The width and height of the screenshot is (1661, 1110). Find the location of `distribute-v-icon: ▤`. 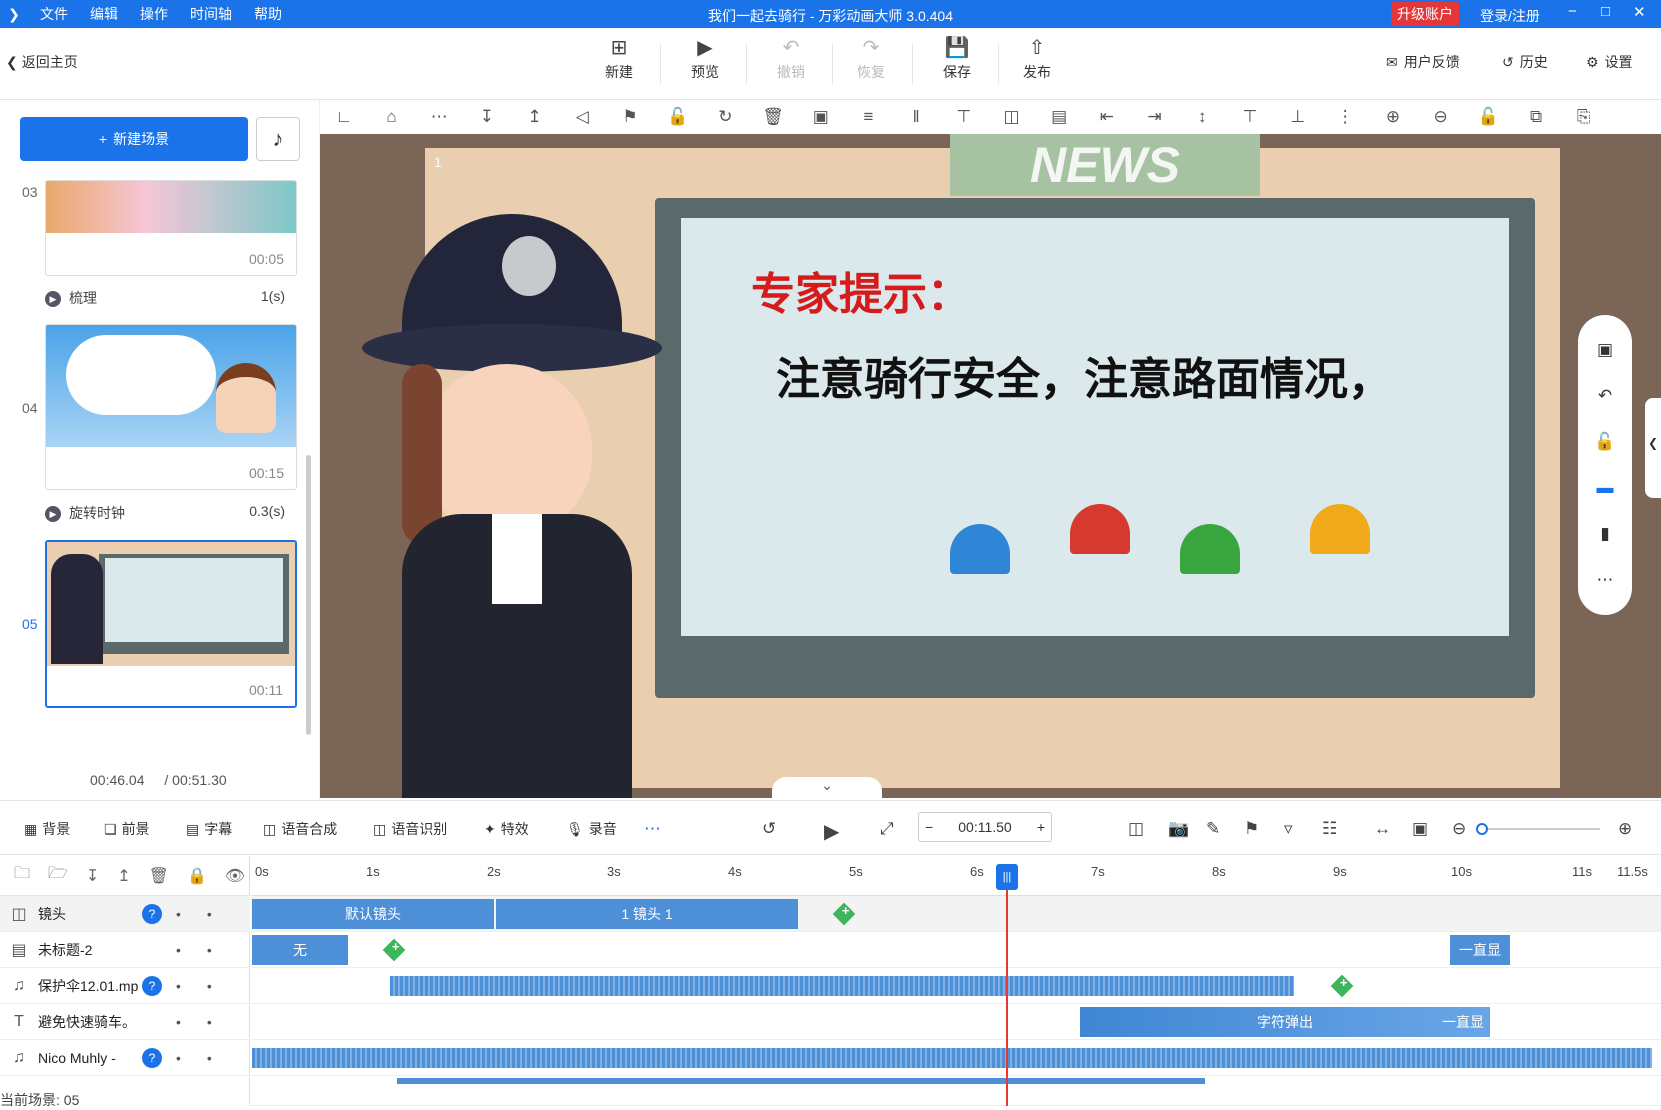

distribute-v-icon: ▤ is located at coordinates (1059, 117).